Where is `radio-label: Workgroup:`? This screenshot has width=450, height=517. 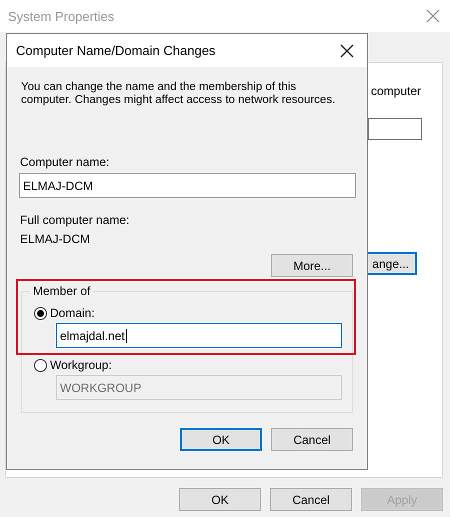 radio-label: Workgroup: is located at coordinates (81, 365).